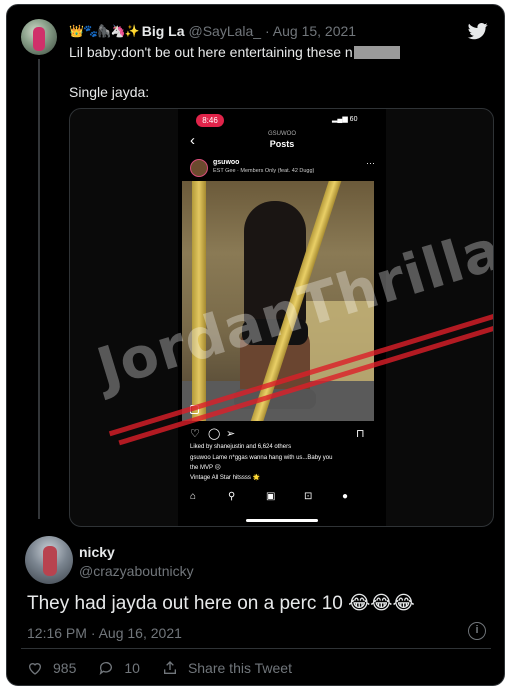 This screenshot has height=691, width=511. I want to click on tweet-avatar, so click(49, 560).